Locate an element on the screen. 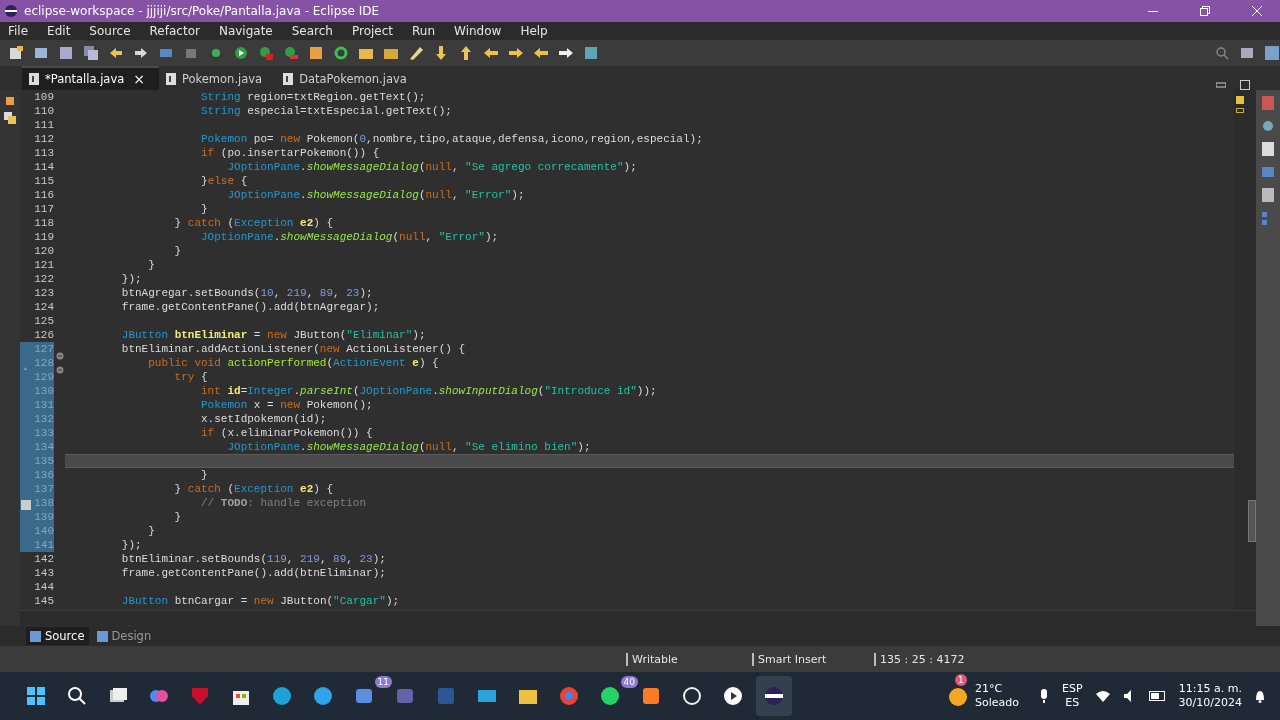  editor-mode-tab: Source is located at coordinates (57, 636).